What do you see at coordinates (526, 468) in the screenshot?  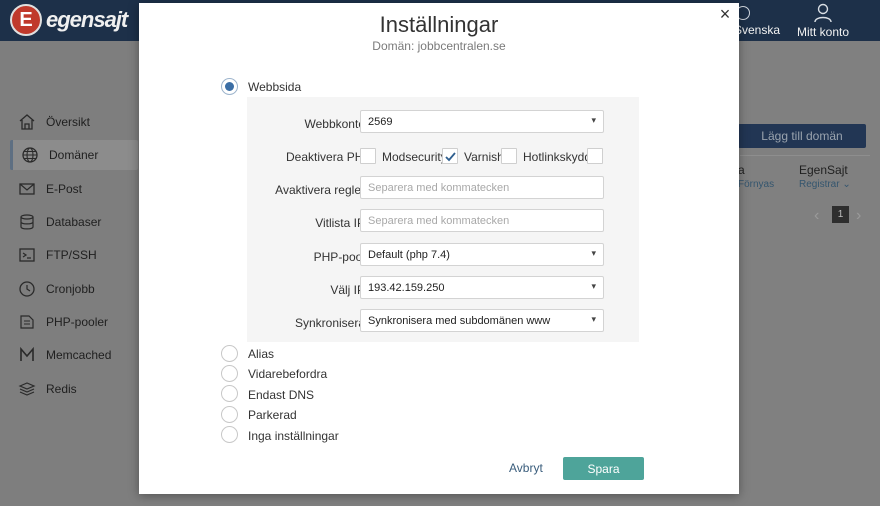 I see `cancel-button: Avbryt` at bounding box center [526, 468].